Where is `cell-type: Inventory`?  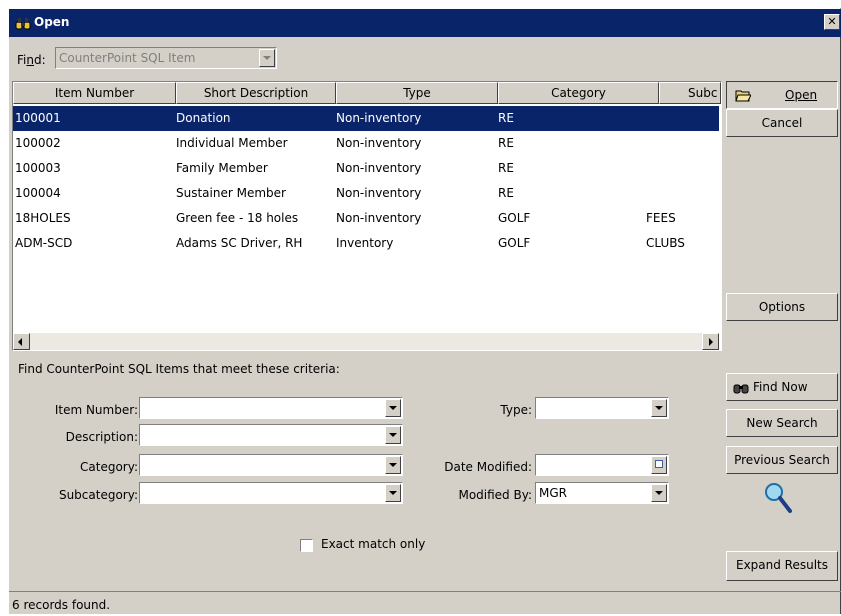 cell-type: Inventory is located at coordinates (365, 243).